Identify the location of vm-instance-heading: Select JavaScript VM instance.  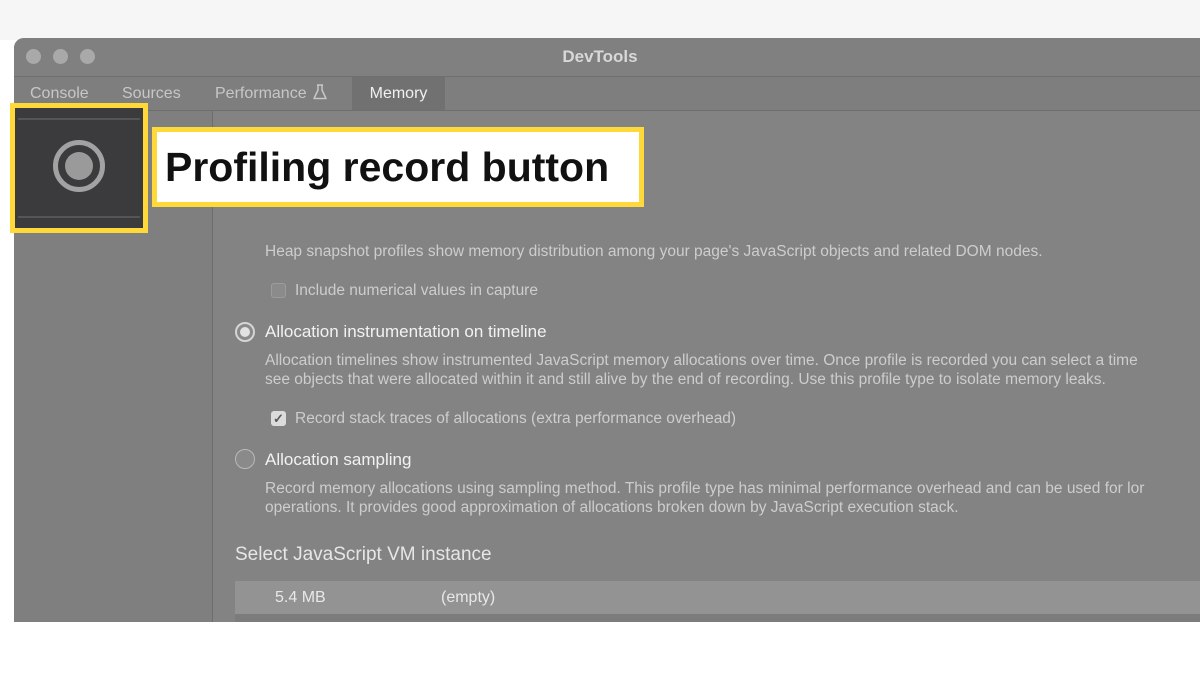
(363, 554).